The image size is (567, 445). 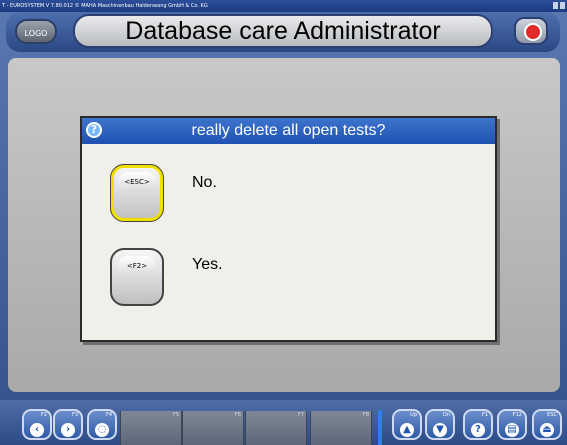 I want to click on f5-slot: F5, so click(x=151, y=428).